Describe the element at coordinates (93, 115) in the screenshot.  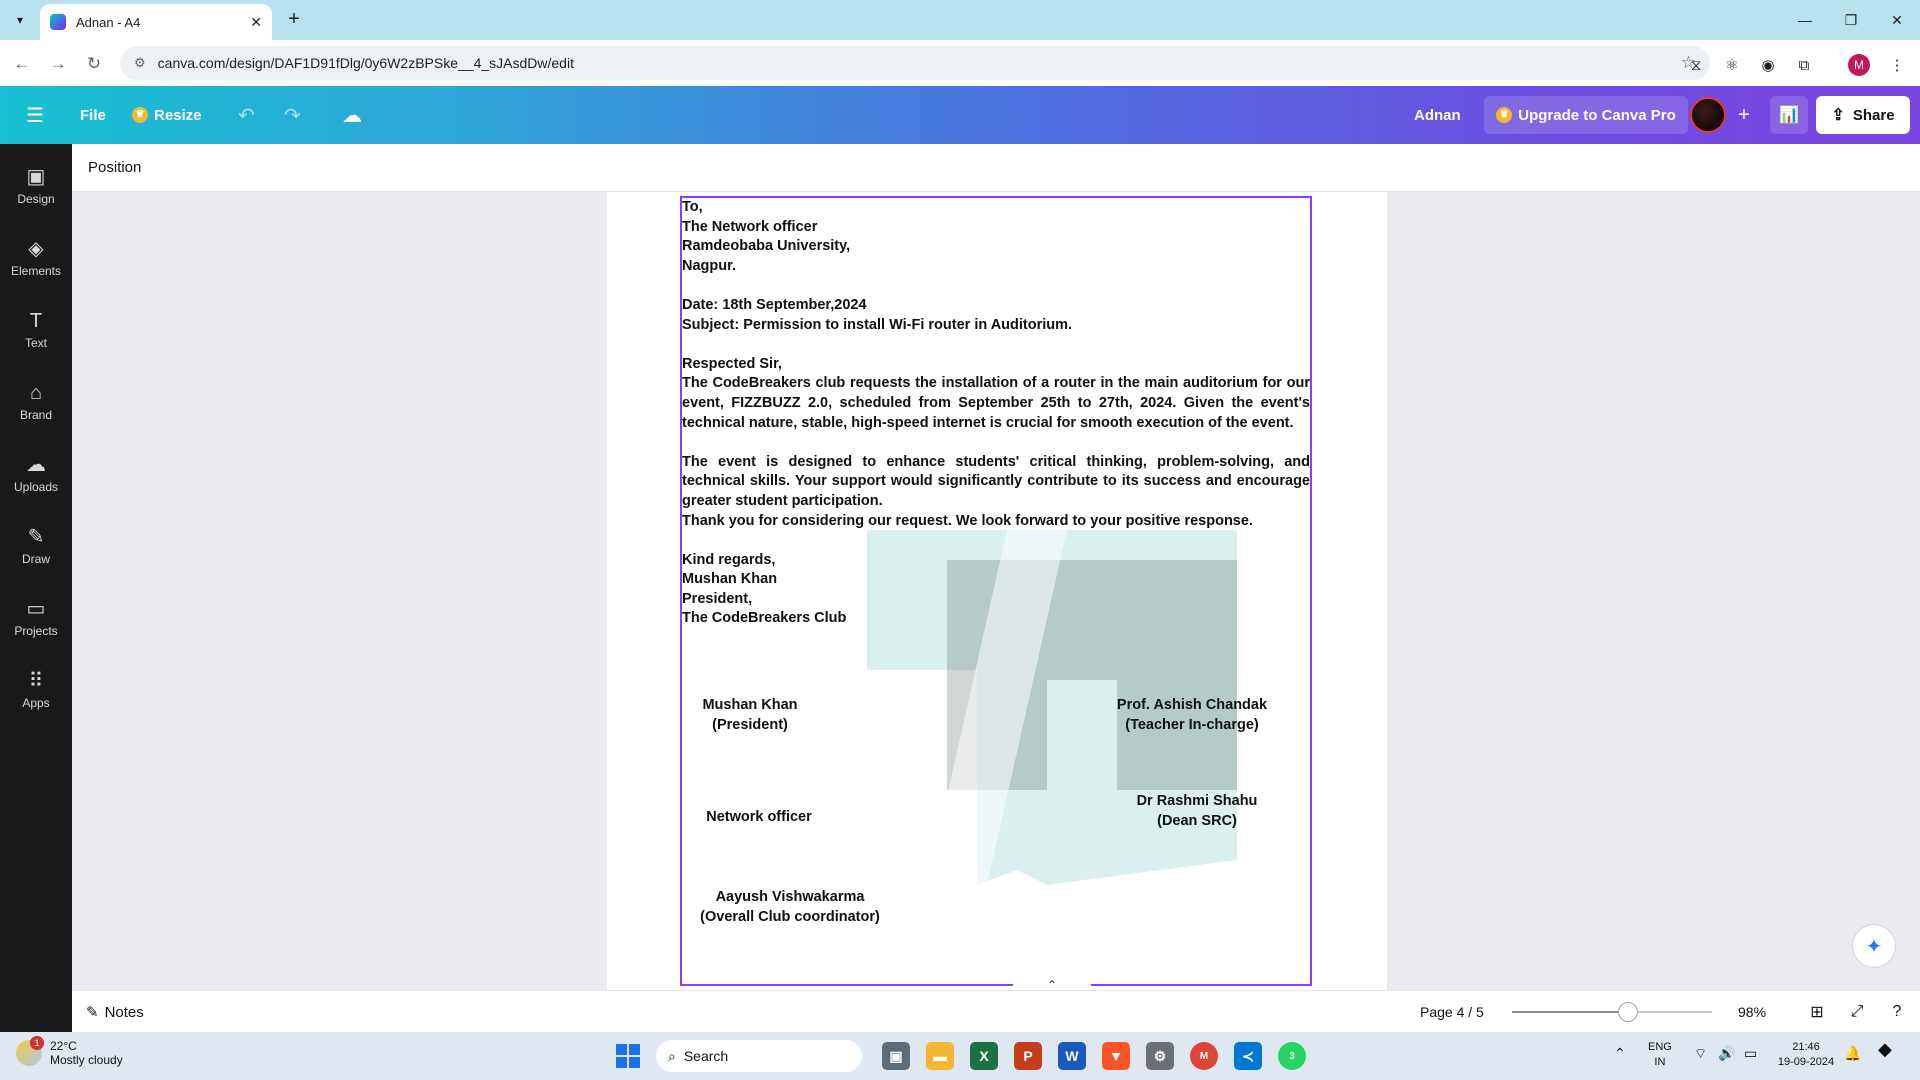
I see `file-menu-button: File` at that location.